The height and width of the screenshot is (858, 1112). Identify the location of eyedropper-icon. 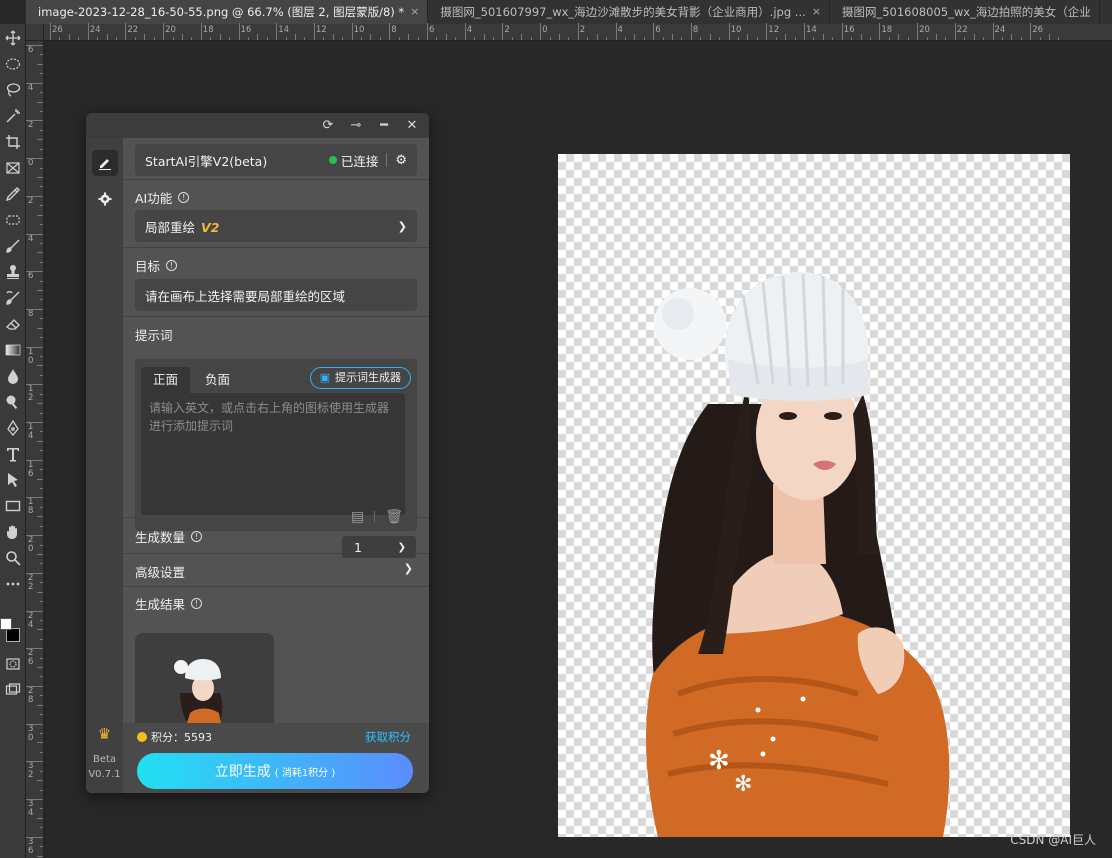
(13, 194).